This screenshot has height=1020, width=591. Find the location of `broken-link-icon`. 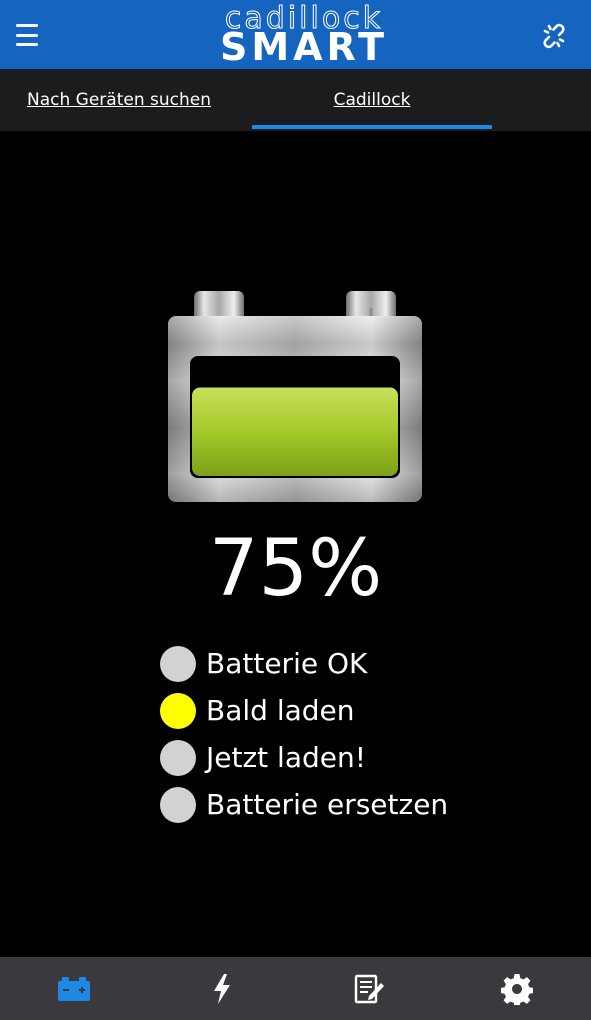

broken-link-icon is located at coordinates (554, 36).